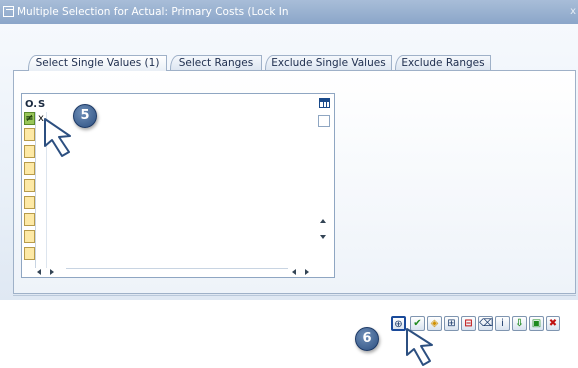 This screenshot has width=578, height=368. Describe the element at coordinates (41, 104) in the screenshot. I see `column-header-single-value: S` at that location.